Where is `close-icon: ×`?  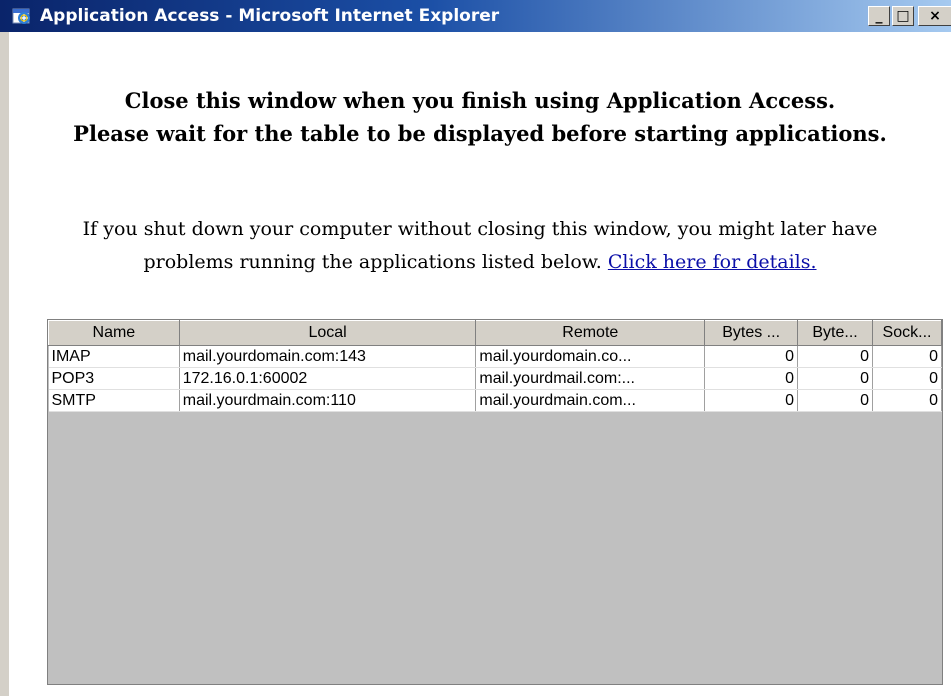
close-icon: × is located at coordinates (935, 16).